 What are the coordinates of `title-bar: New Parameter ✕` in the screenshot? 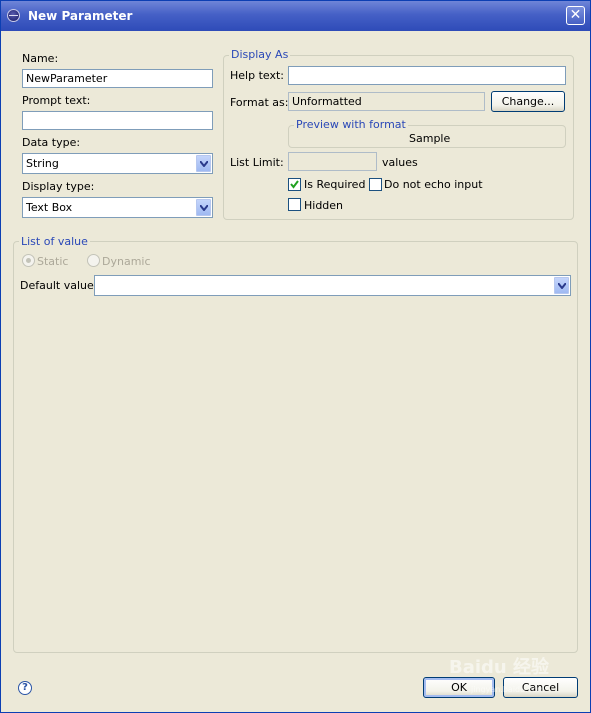 It's located at (295, 16).